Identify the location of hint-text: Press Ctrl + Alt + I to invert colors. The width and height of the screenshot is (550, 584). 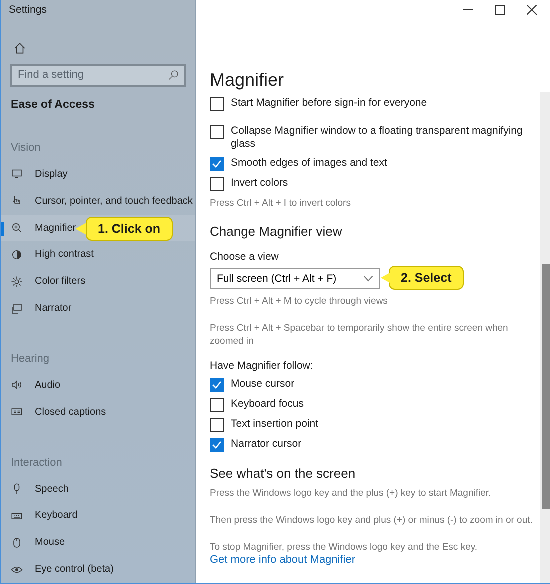
(281, 203).